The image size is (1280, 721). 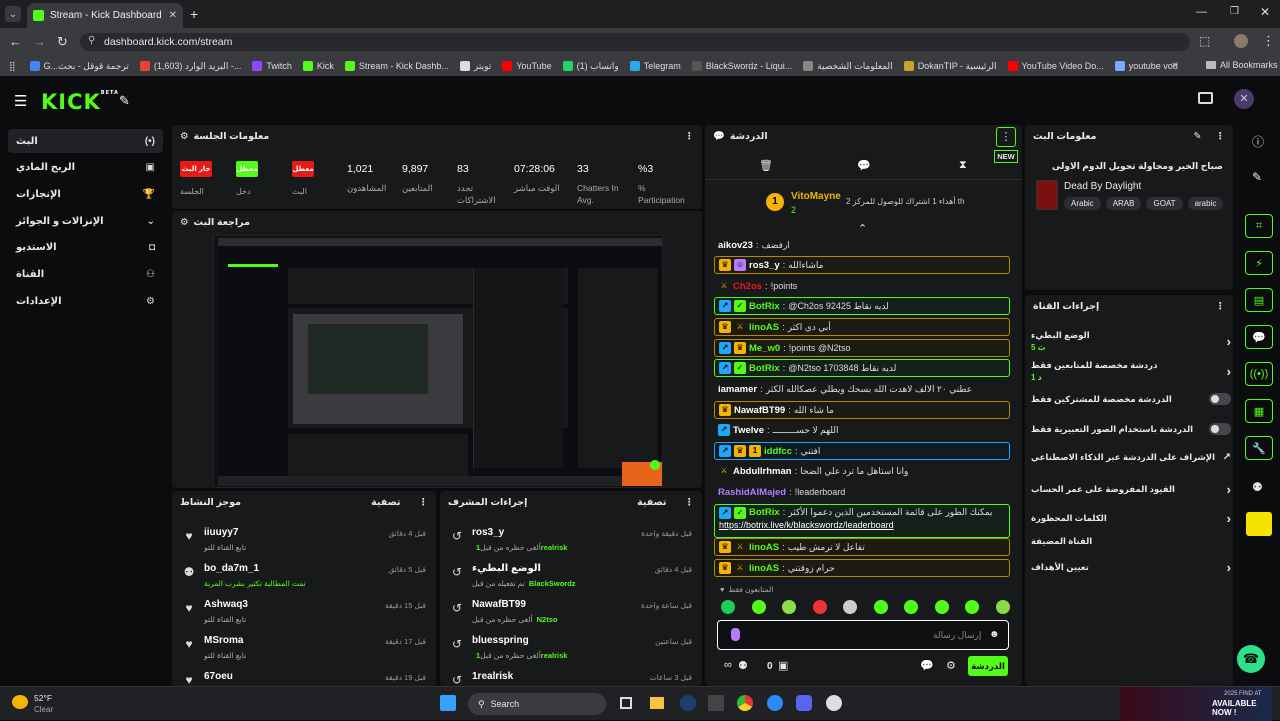 What do you see at coordinates (764, 348) in the screenshot?
I see `chat-username: Me_w0` at bounding box center [764, 348].